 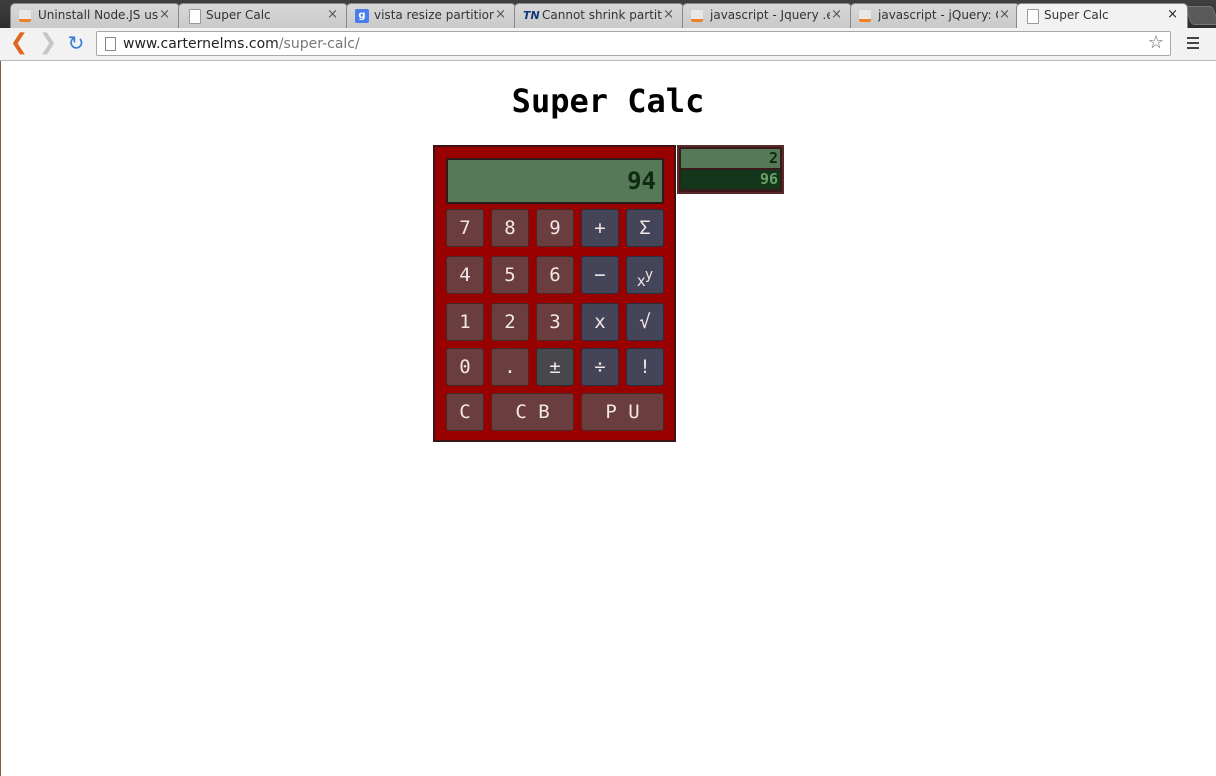 What do you see at coordinates (645, 228) in the screenshot?
I see `key-sum: Σ` at bounding box center [645, 228].